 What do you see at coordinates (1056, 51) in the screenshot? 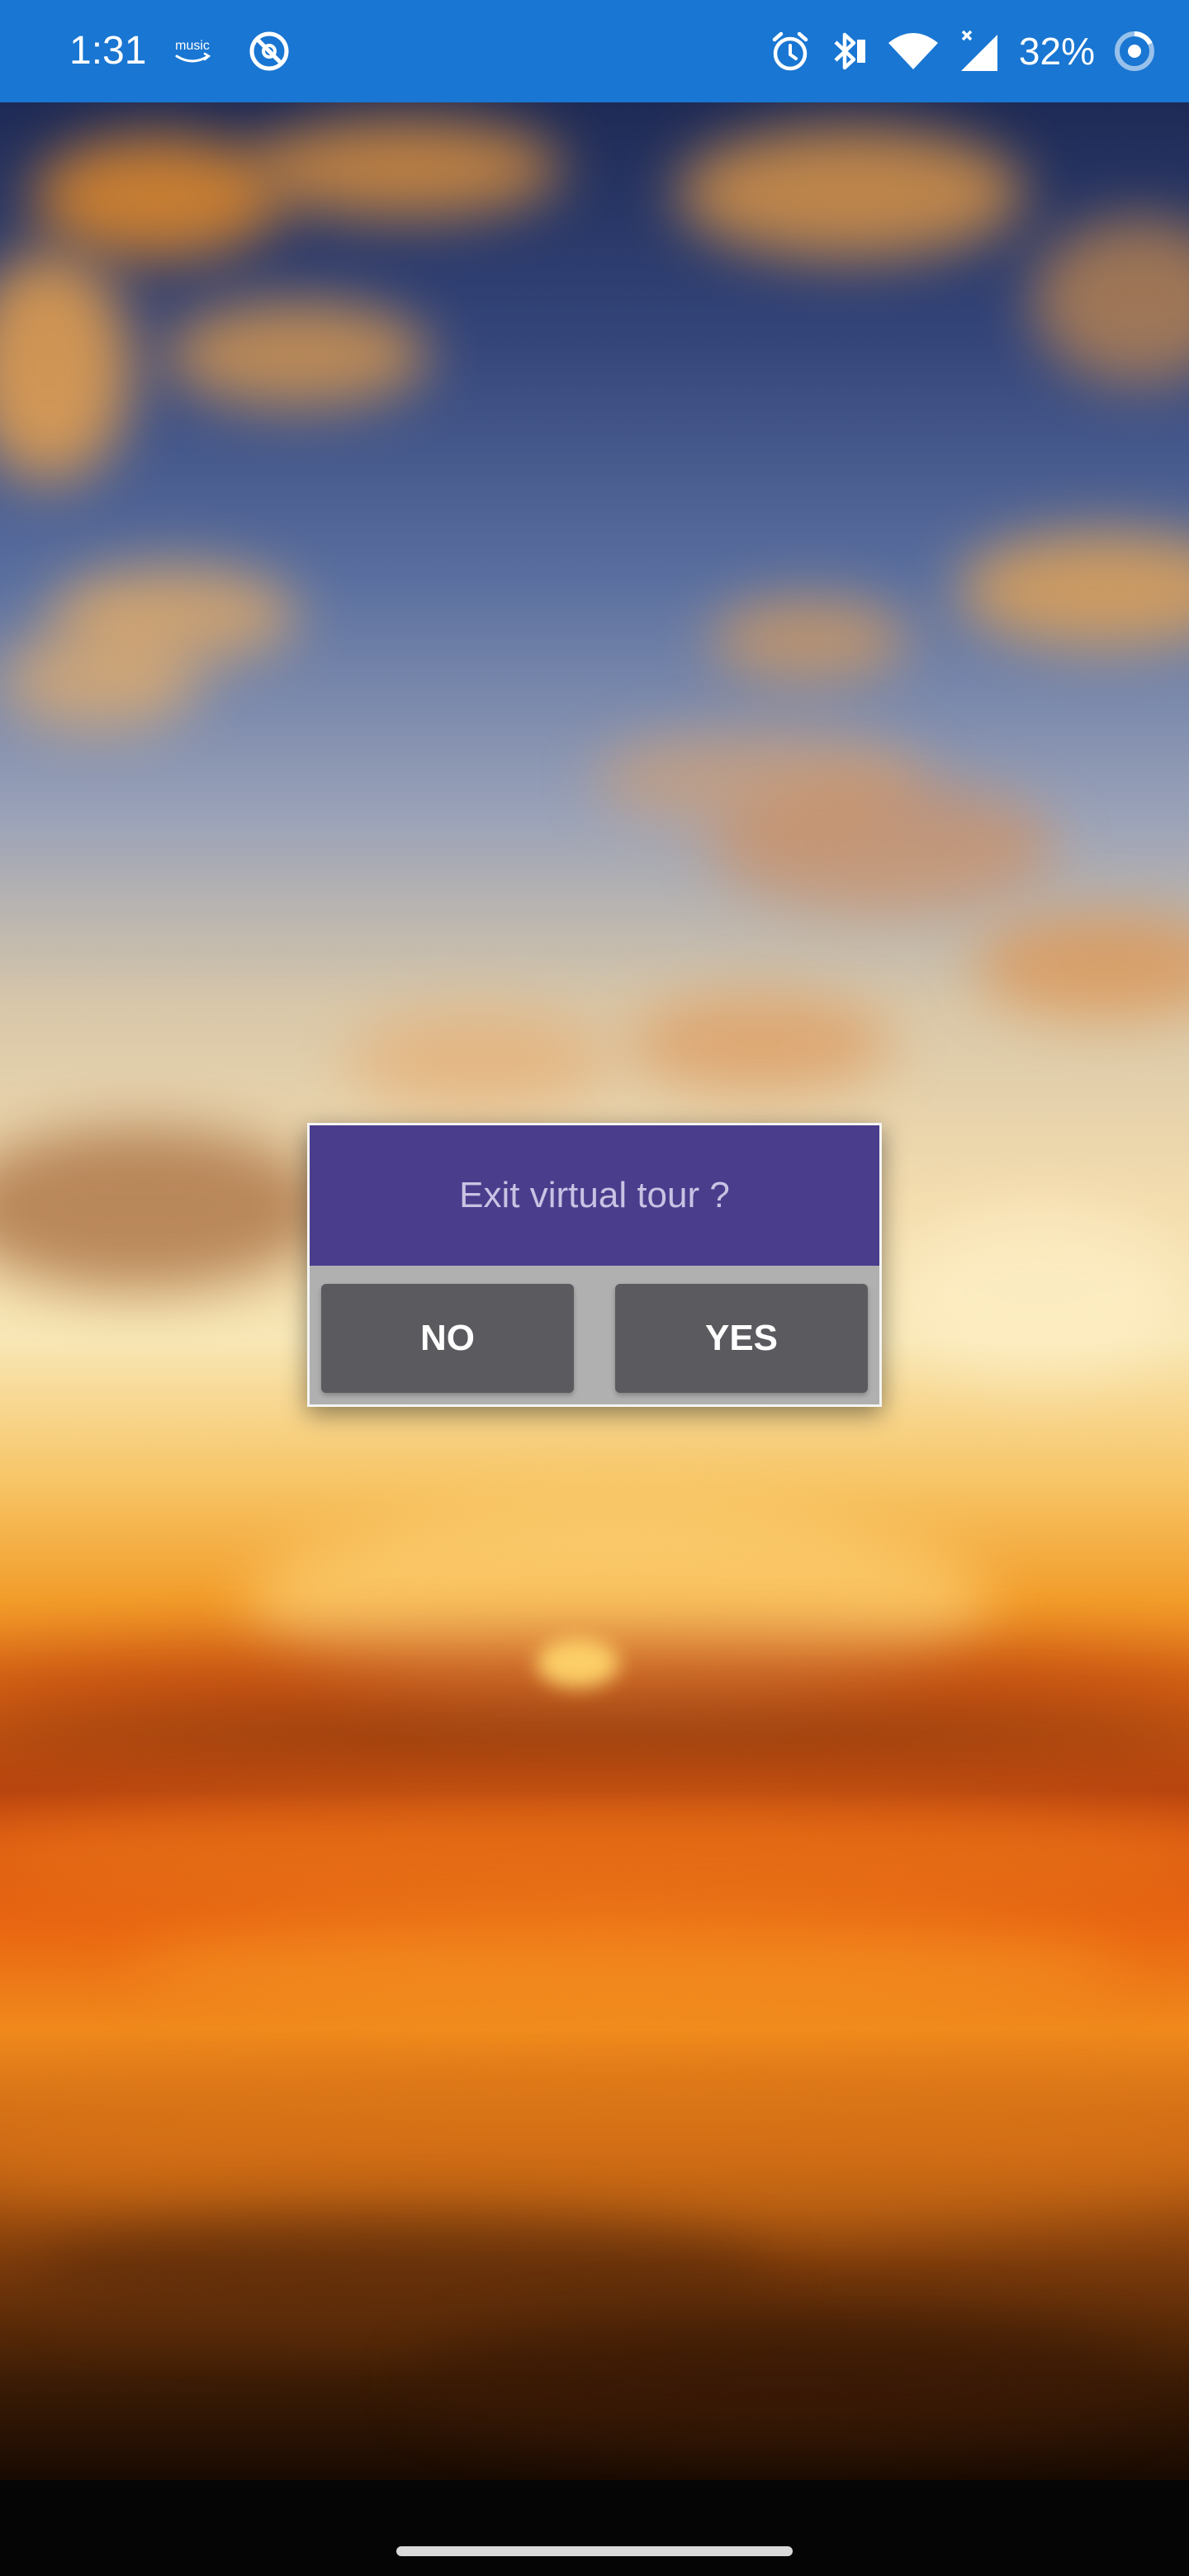
I see `battery-percent: 32%` at bounding box center [1056, 51].